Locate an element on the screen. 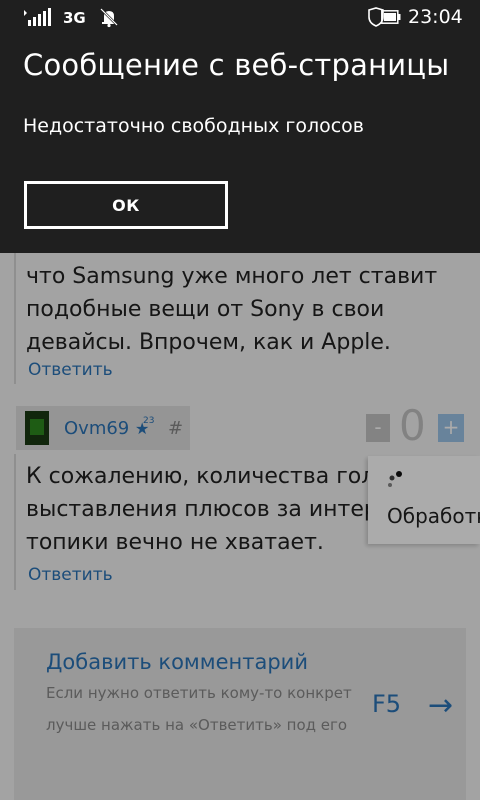  battery-icon is located at coordinates (391, 17).